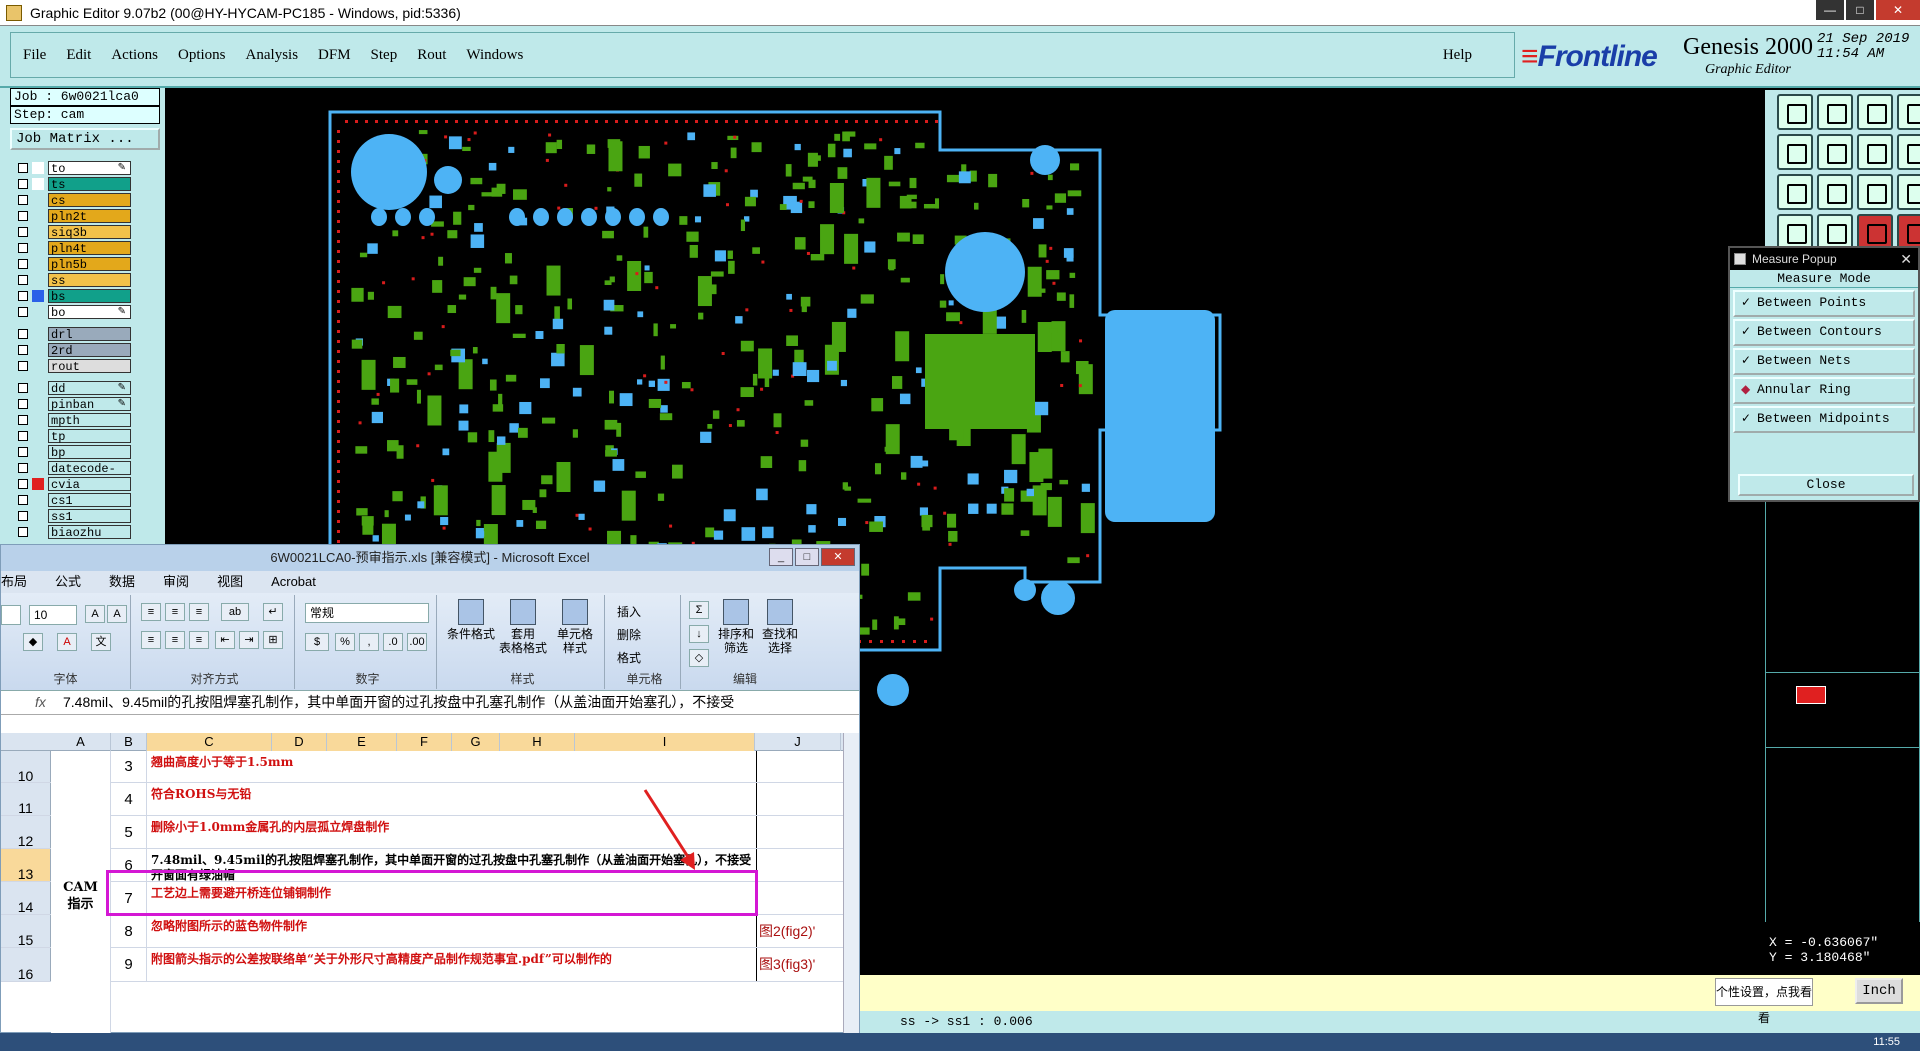  Describe the element at coordinates (345, 642) in the screenshot. I see `percent-button: %` at that location.